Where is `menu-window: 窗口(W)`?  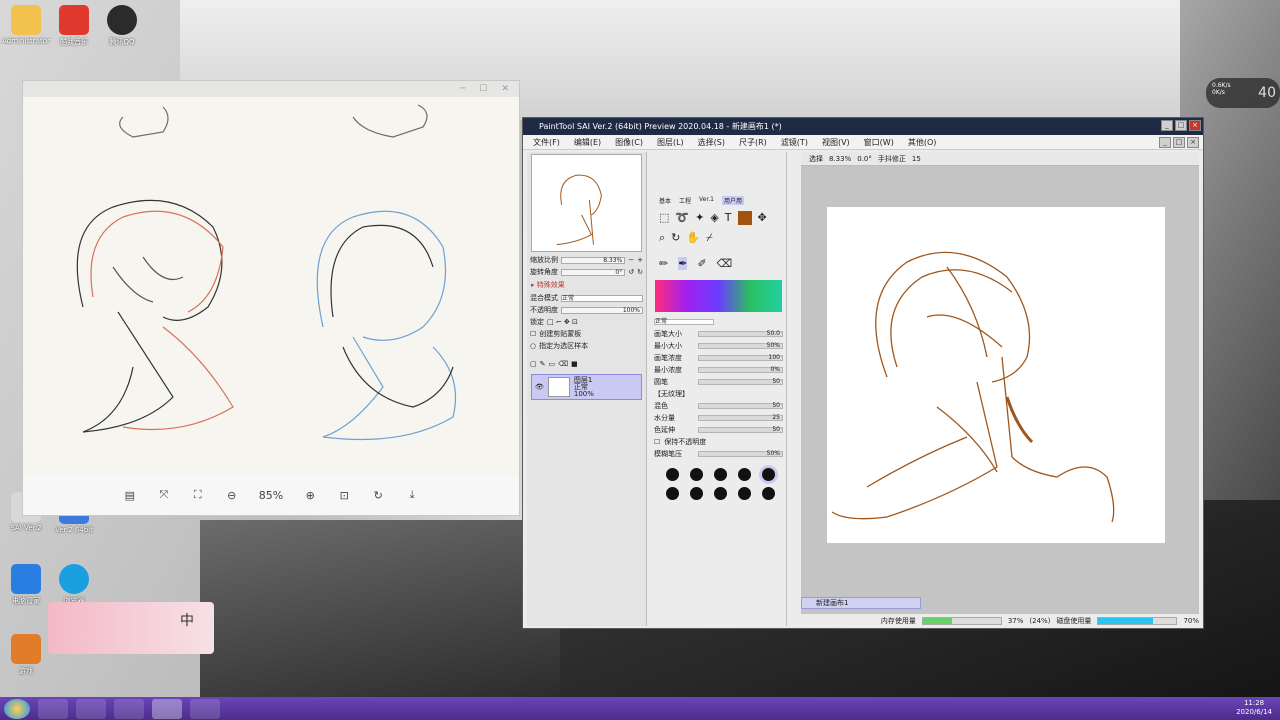
menu-window: 窗口(W) is located at coordinates (879, 142).